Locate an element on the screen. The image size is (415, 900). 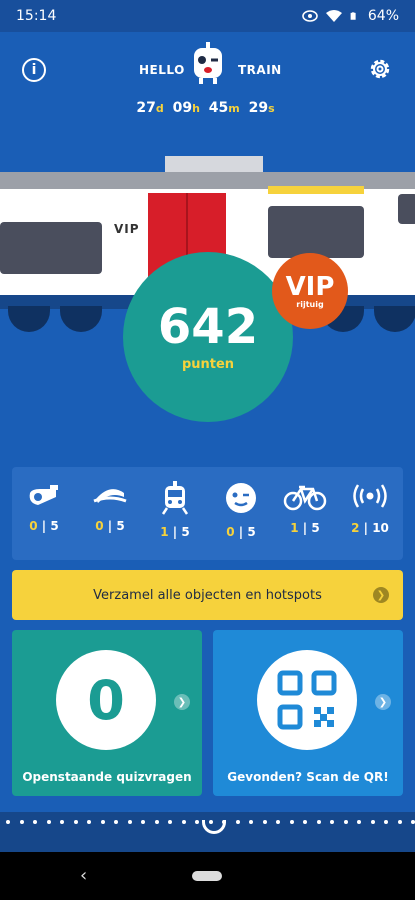
qr-code-icon is located at coordinates (307, 700).